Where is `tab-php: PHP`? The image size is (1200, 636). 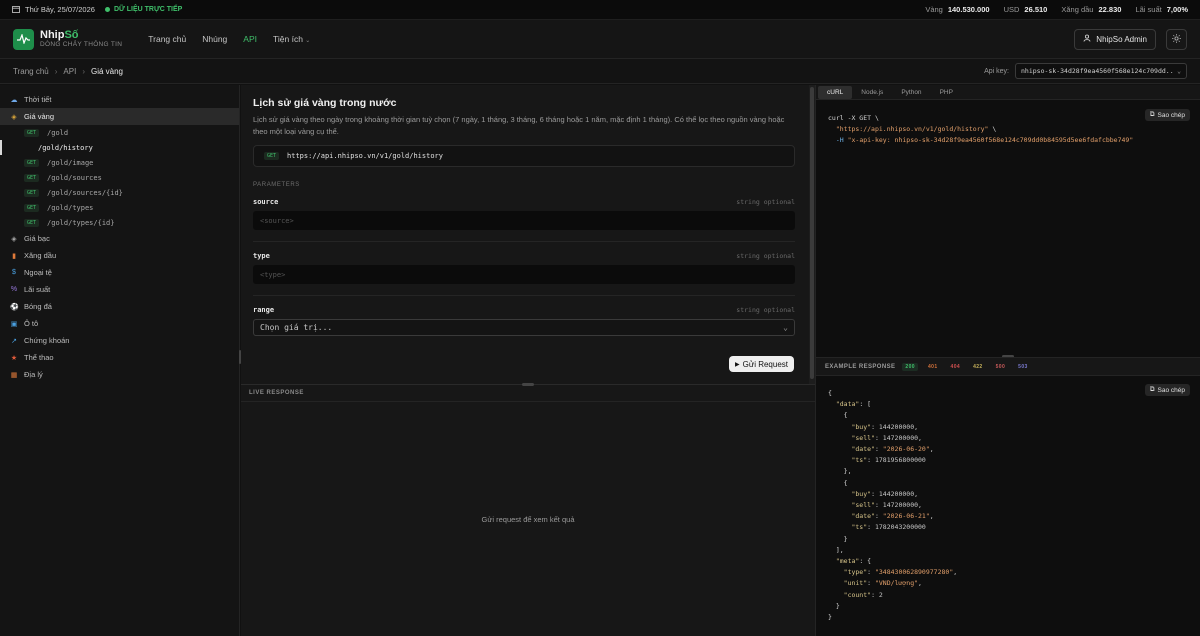 tab-php: PHP is located at coordinates (946, 92).